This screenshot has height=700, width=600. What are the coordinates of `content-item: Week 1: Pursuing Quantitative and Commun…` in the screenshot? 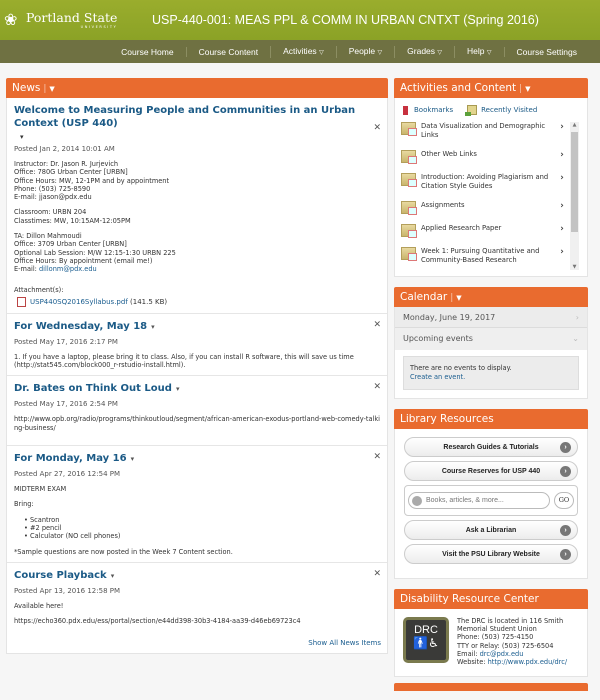 It's located at (484, 258).